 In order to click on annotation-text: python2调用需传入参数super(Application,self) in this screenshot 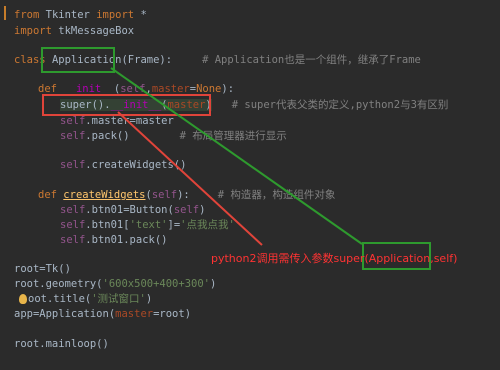, I will do `click(334, 258)`.